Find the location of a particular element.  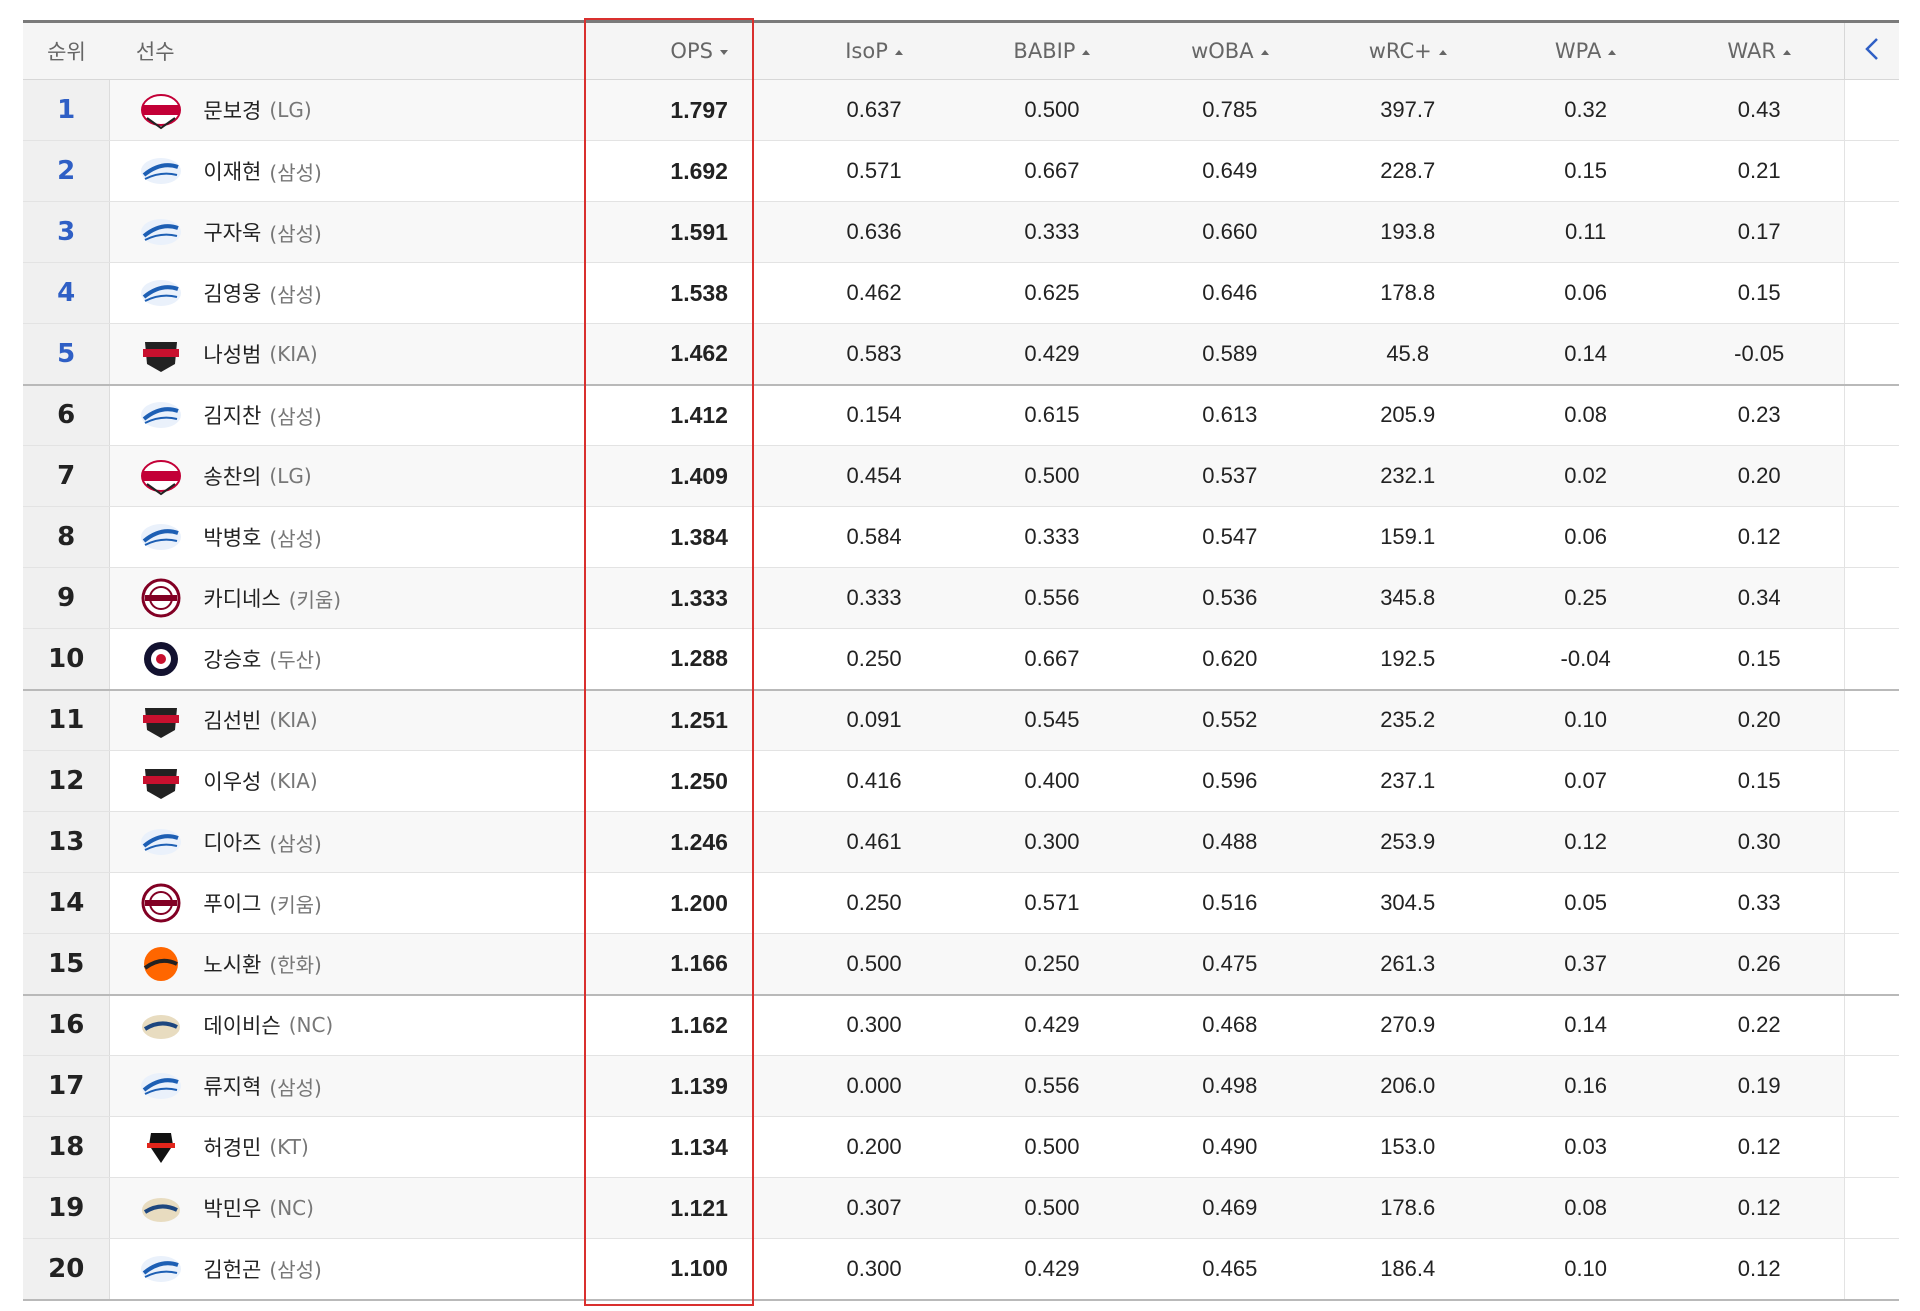

player-name-link: 이우성 is located at coordinates (232, 781).